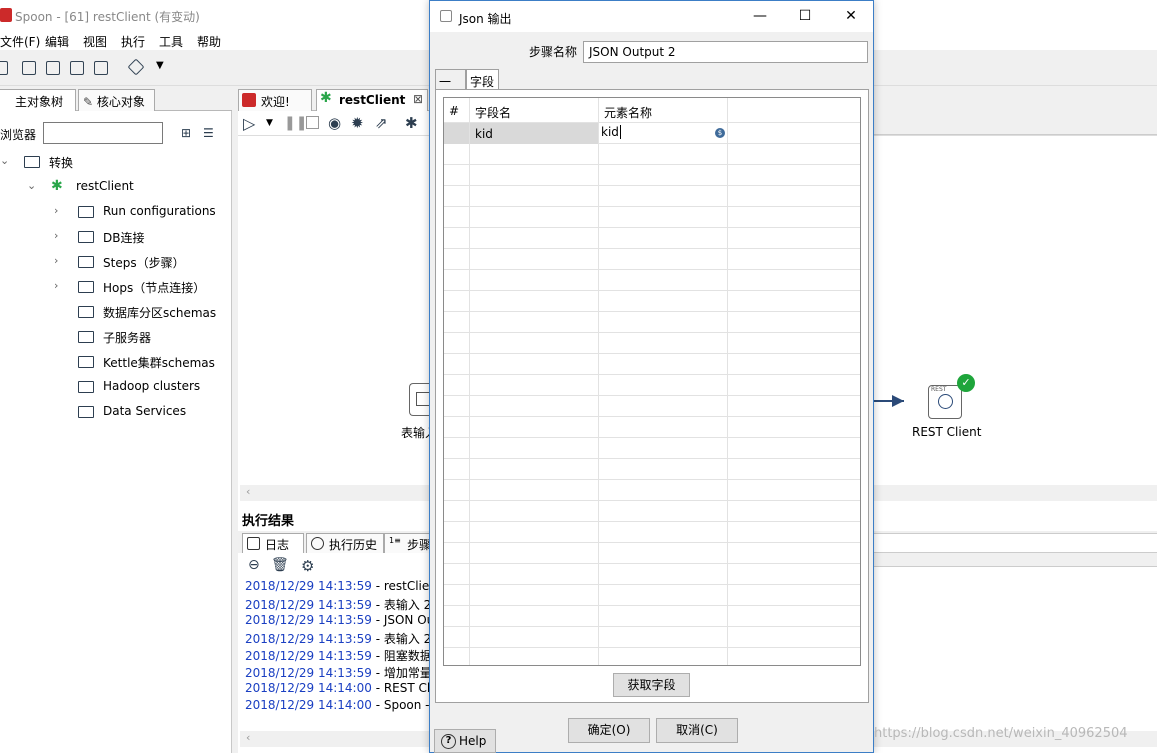 This screenshot has height=753, width=1157. Describe the element at coordinates (372, 100) in the screenshot. I see `tab-restclient: ✱ restClient ⊠` at that location.